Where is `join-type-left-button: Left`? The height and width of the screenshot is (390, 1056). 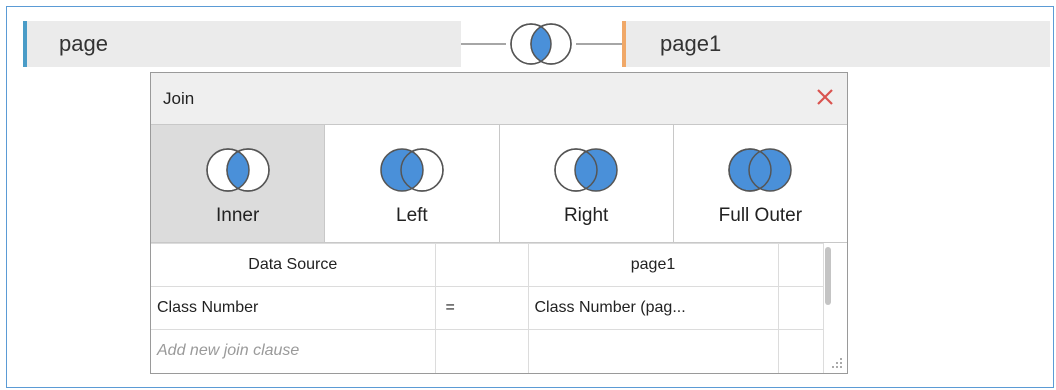
join-type-left-button: Left is located at coordinates (412, 183).